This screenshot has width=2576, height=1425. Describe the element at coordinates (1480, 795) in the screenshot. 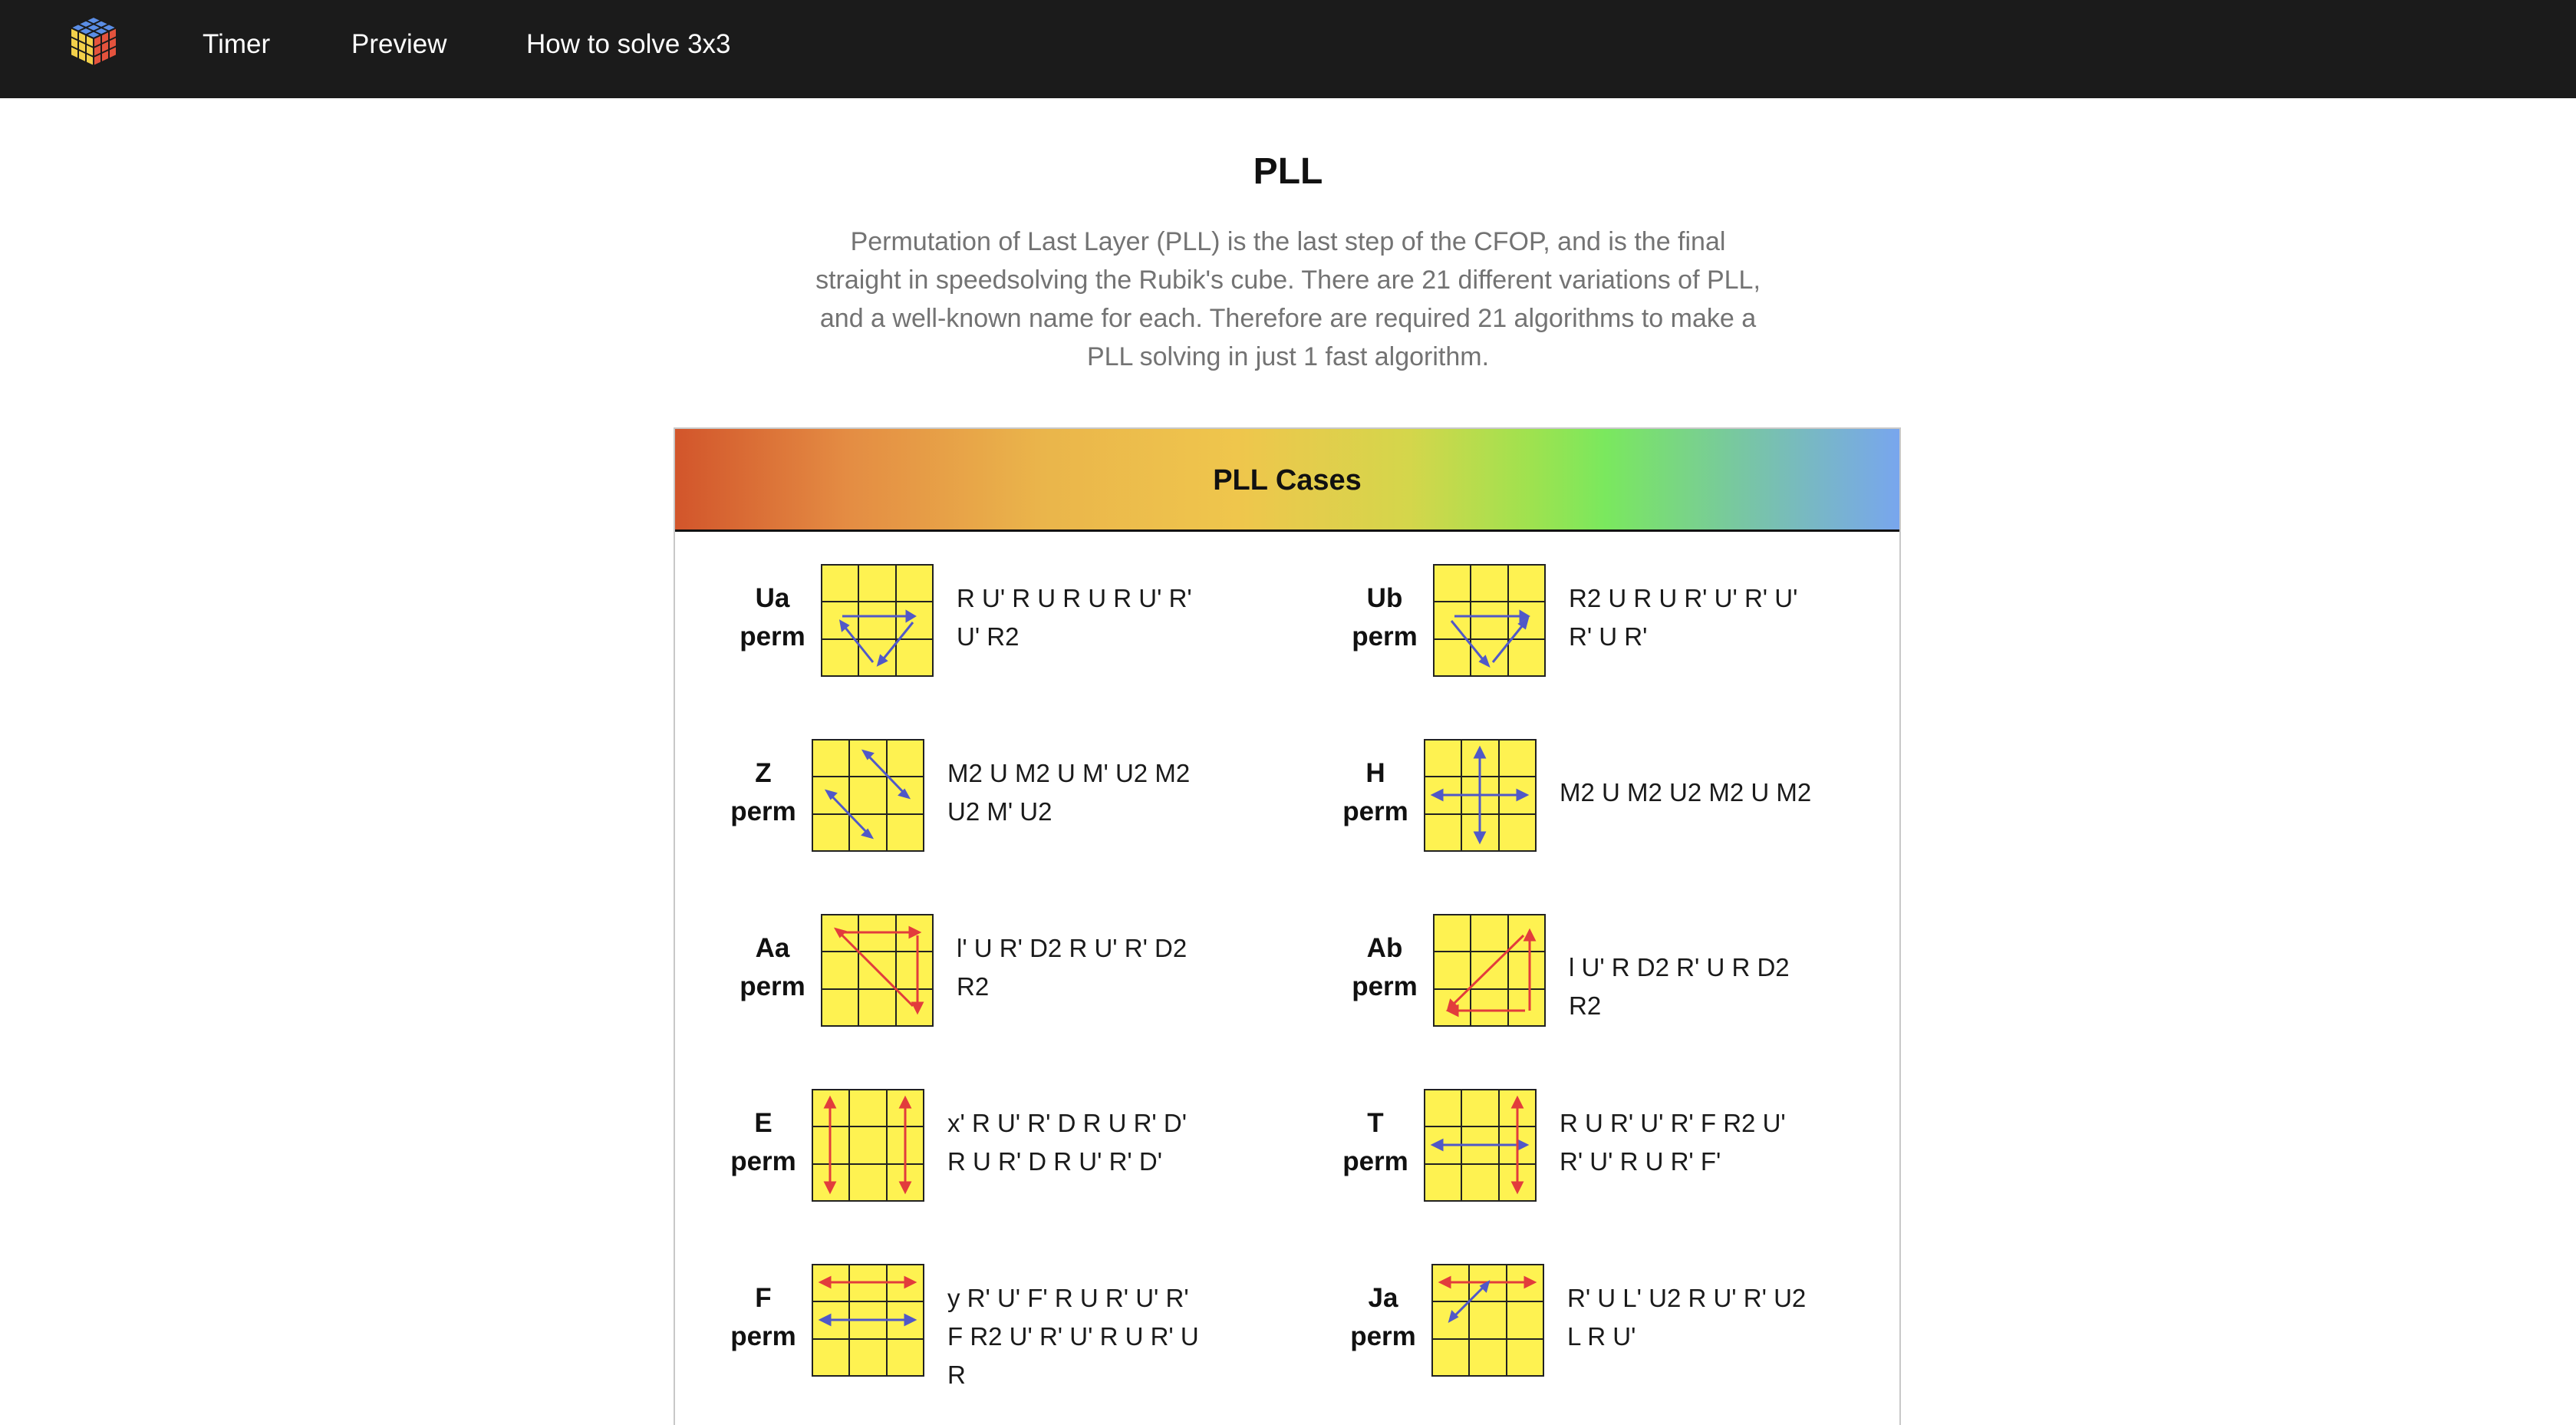

I see `h-perm-diagram-icon` at that location.